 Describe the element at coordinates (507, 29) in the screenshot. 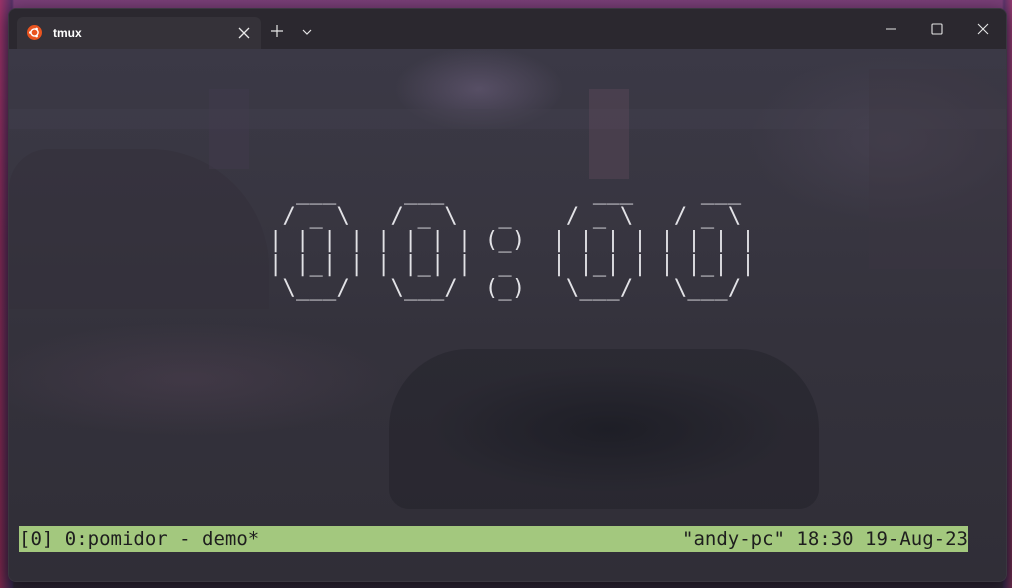

I see `title-bar: tmux` at that location.